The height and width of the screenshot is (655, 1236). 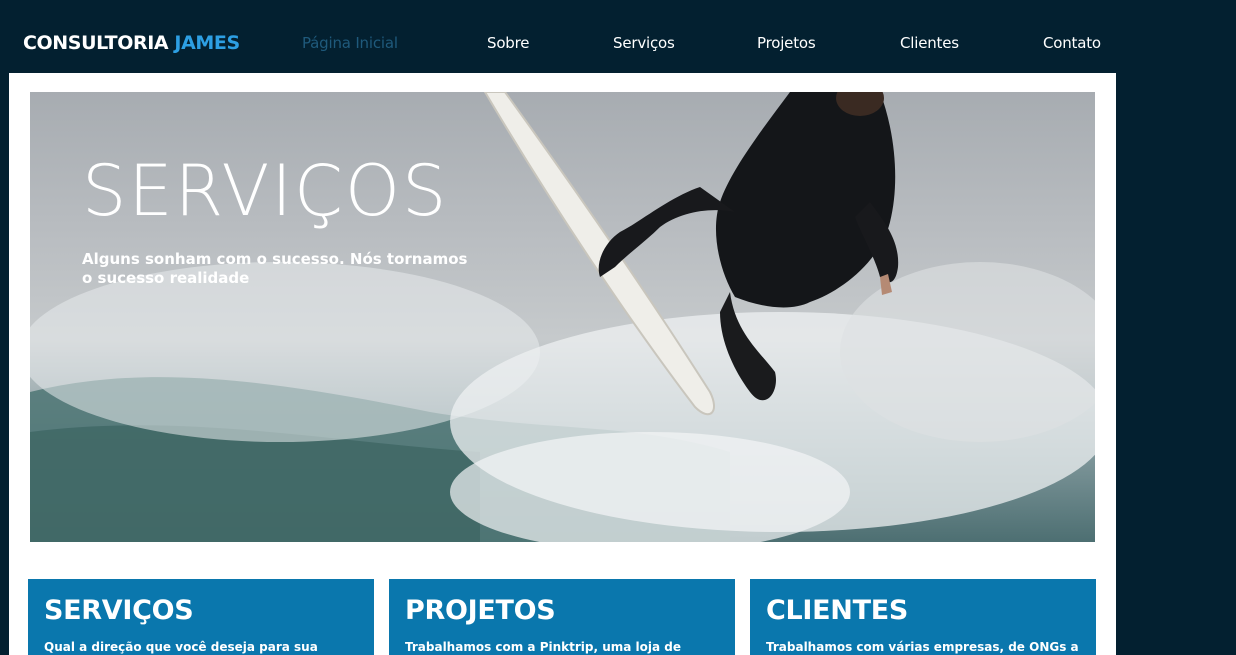 What do you see at coordinates (207, 43) in the screenshot?
I see `logo-accent-text: JAMES` at bounding box center [207, 43].